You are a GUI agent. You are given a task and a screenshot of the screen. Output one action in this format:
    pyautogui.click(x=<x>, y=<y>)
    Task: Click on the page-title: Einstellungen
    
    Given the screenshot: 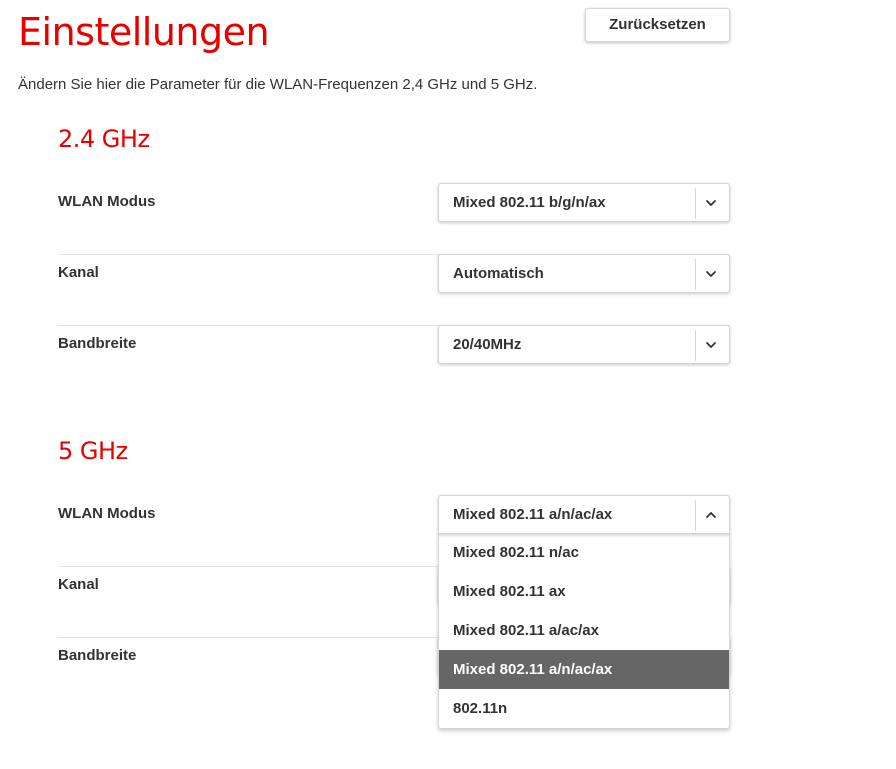 What is the action you would take?
    pyautogui.click(x=144, y=32)
    